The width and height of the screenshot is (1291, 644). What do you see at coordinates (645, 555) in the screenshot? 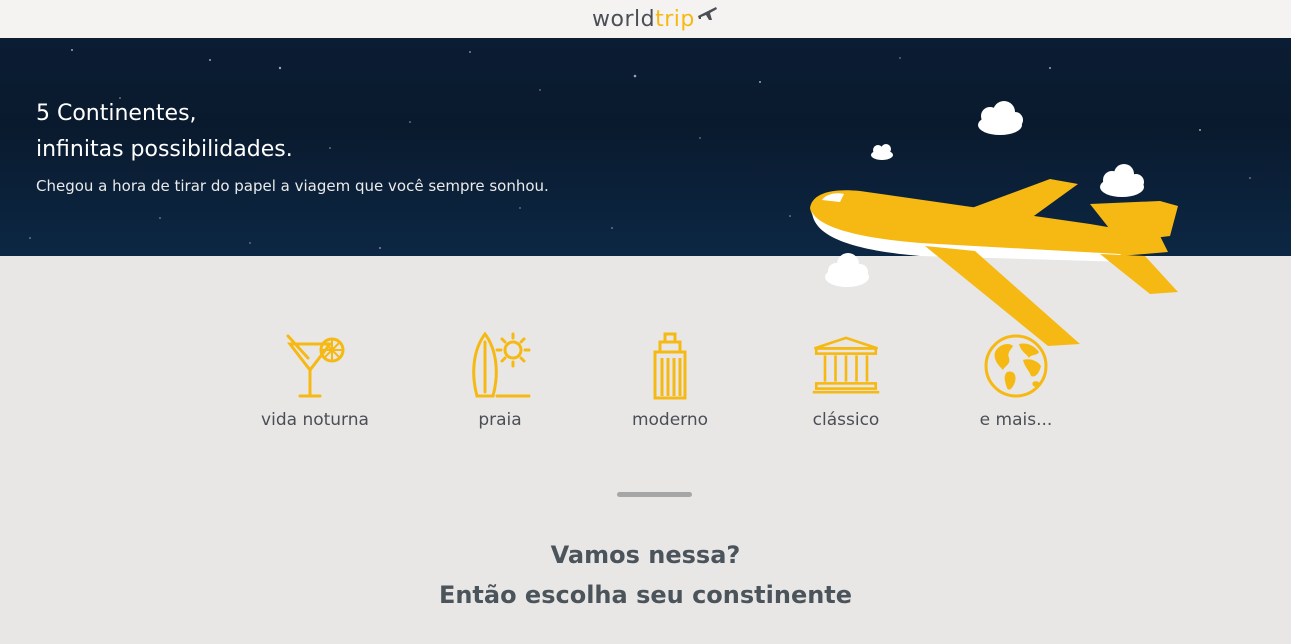
I see `cta-line1: Vamos nessa?` at bounding box center [645, 555].